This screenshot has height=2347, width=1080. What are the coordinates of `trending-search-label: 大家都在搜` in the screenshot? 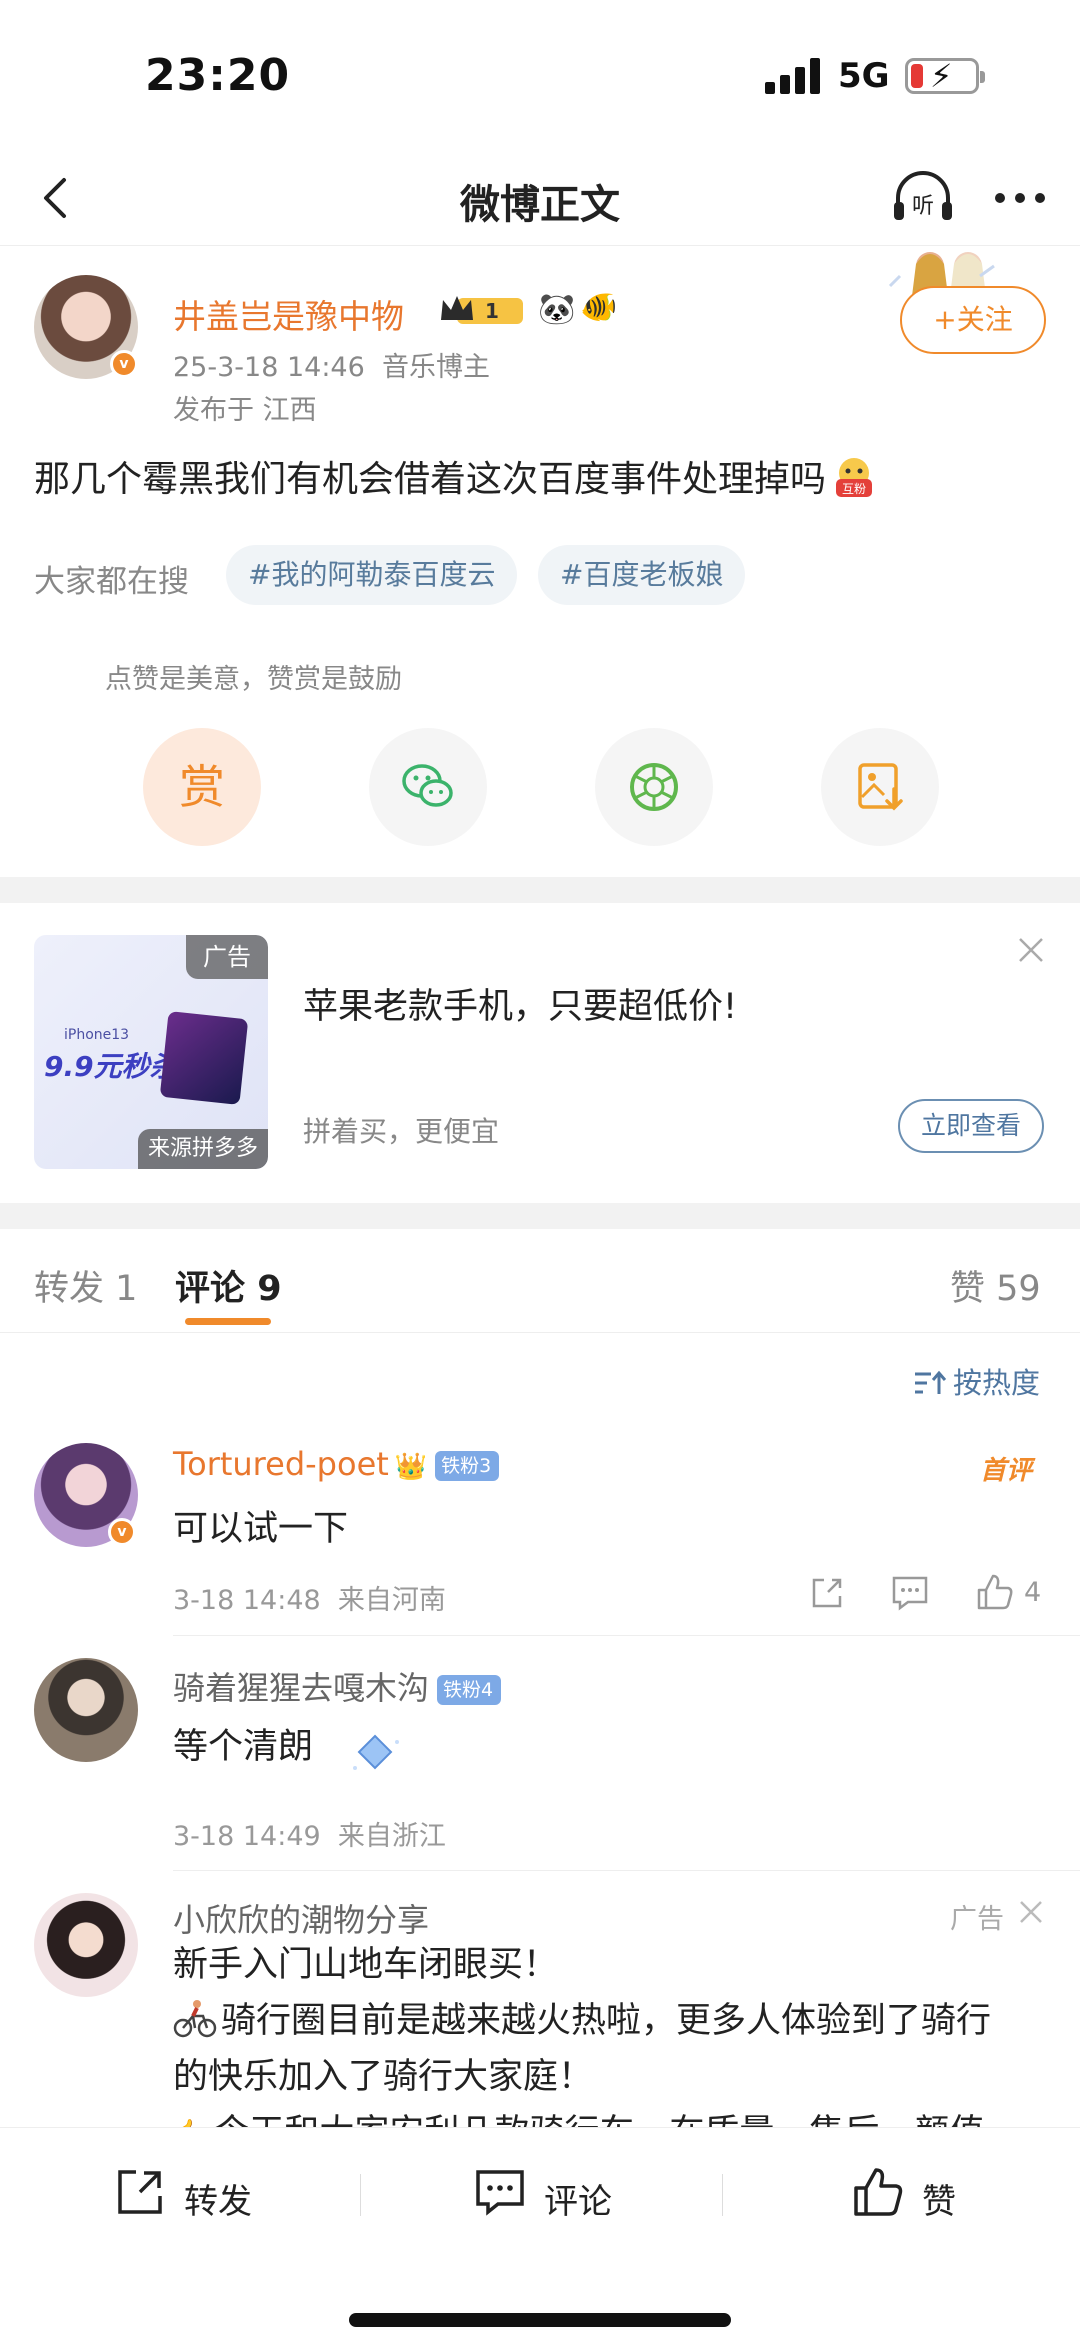 It's located at (111, 582).